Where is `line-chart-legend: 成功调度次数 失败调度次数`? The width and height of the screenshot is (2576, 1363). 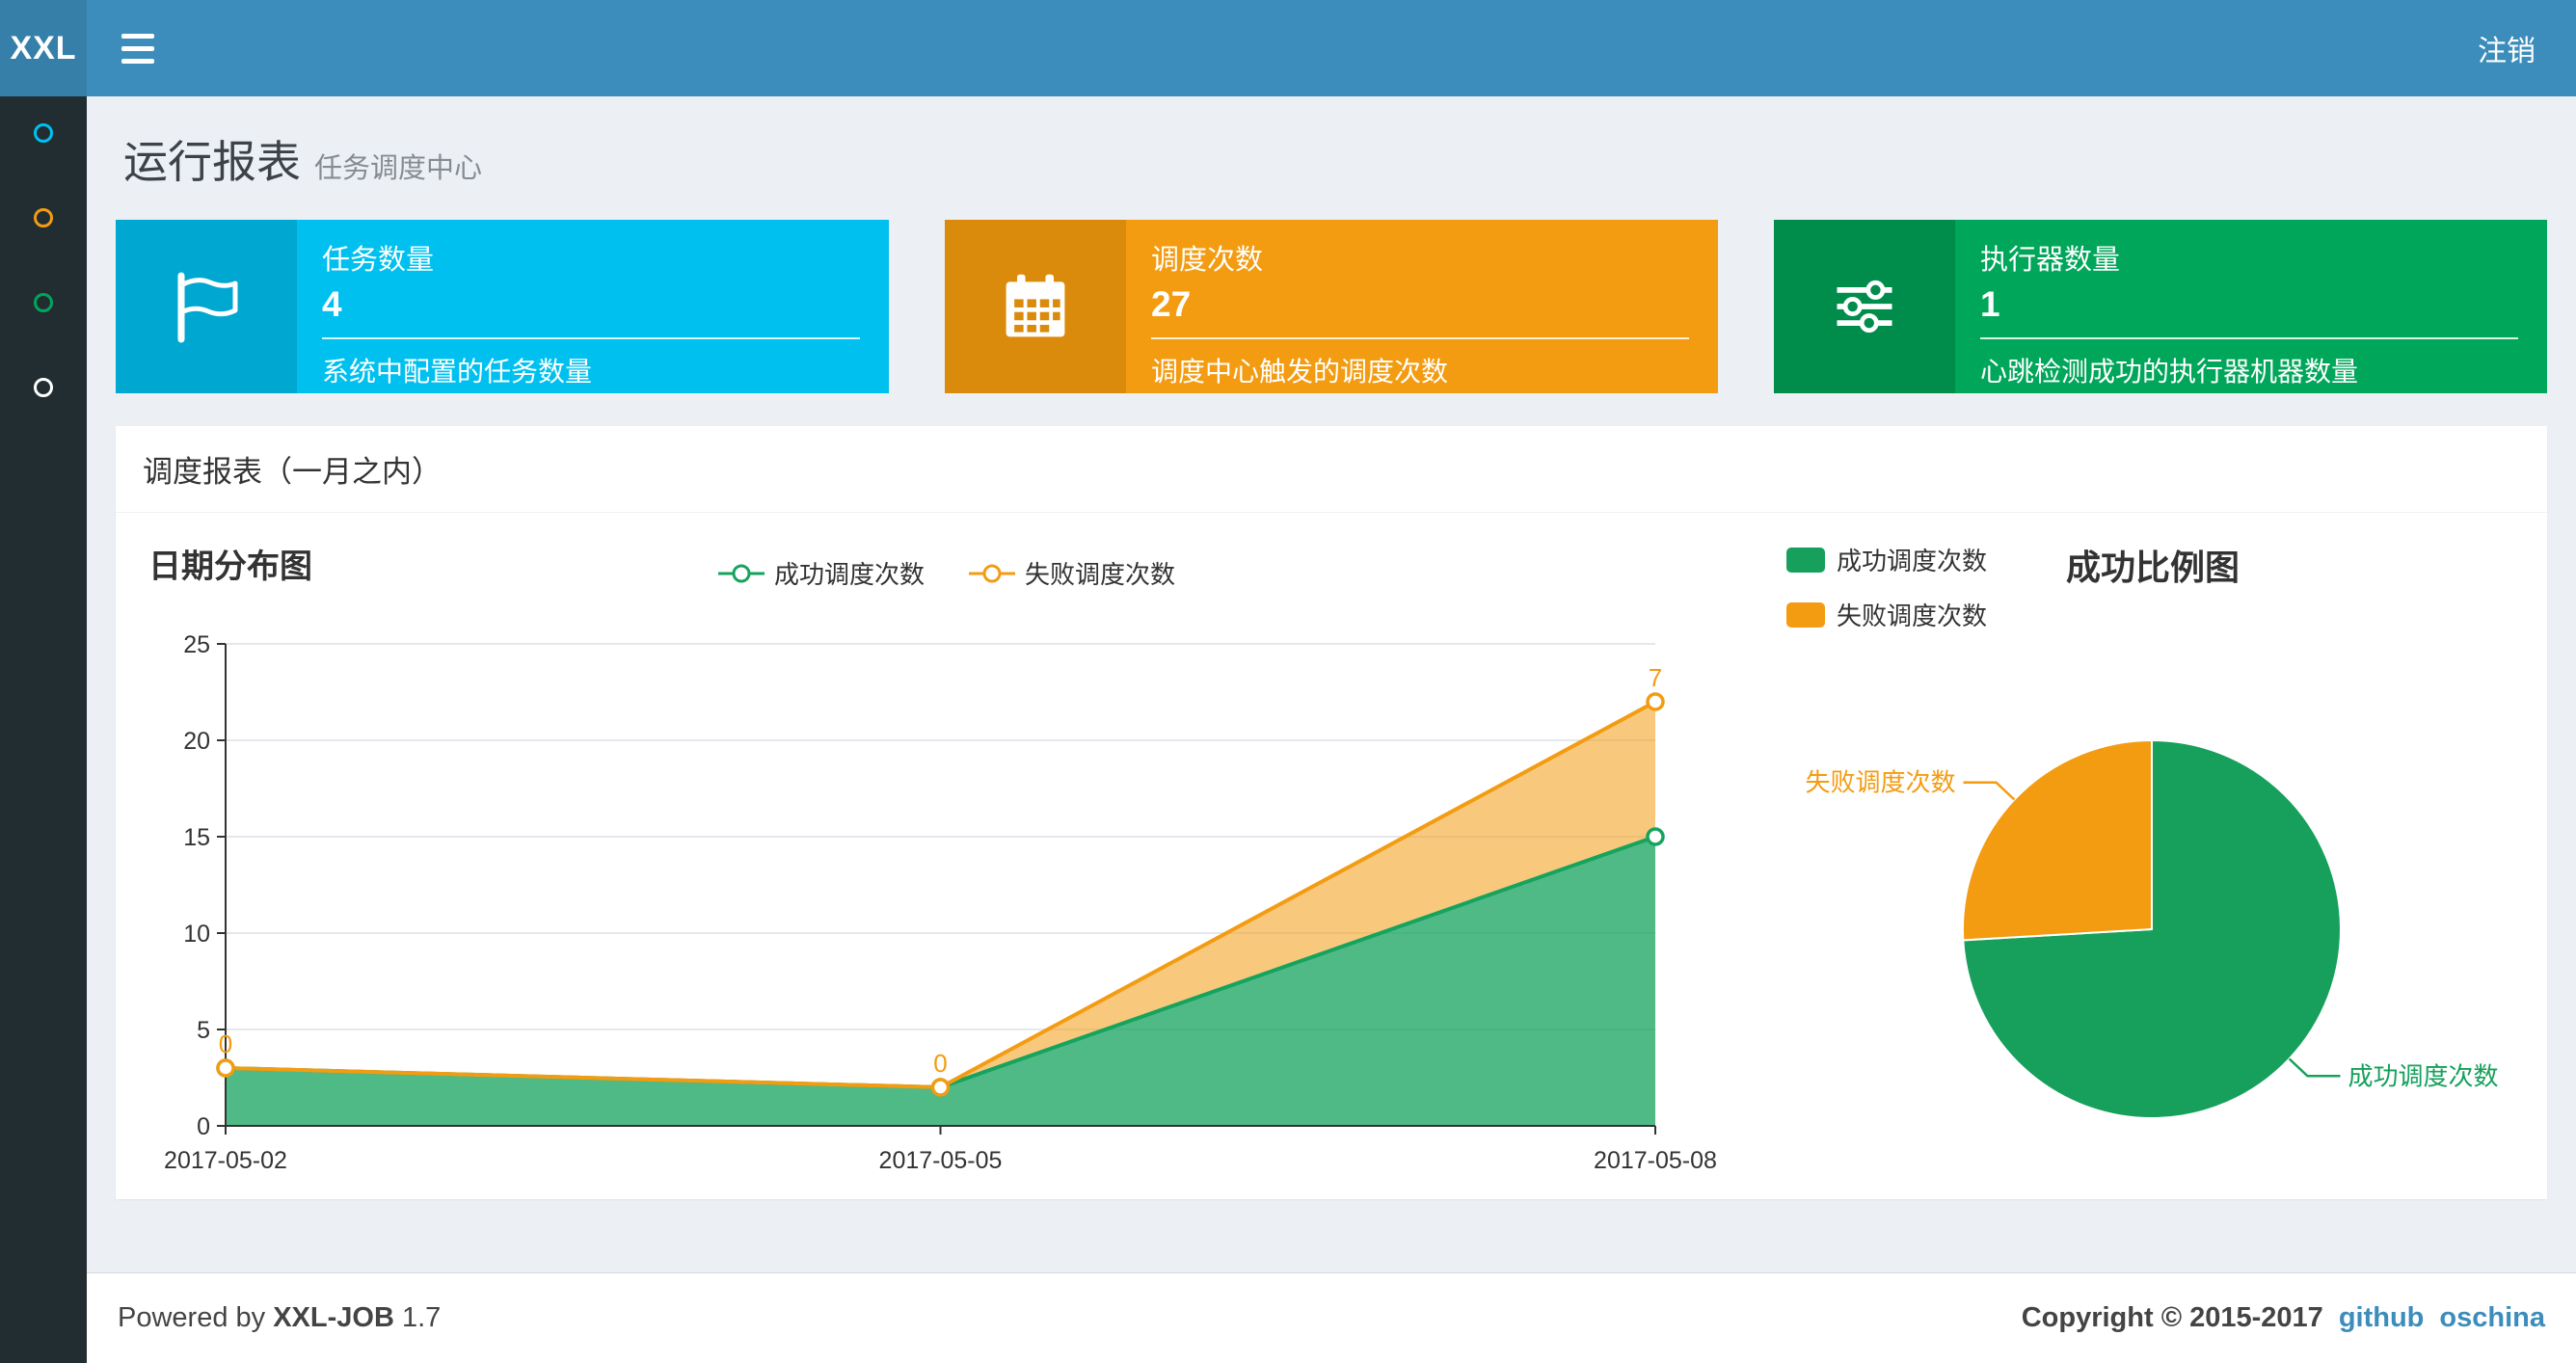 line-chart-legend: 成功调度次数 失败调度次数 is located at coordinates (947, 573).